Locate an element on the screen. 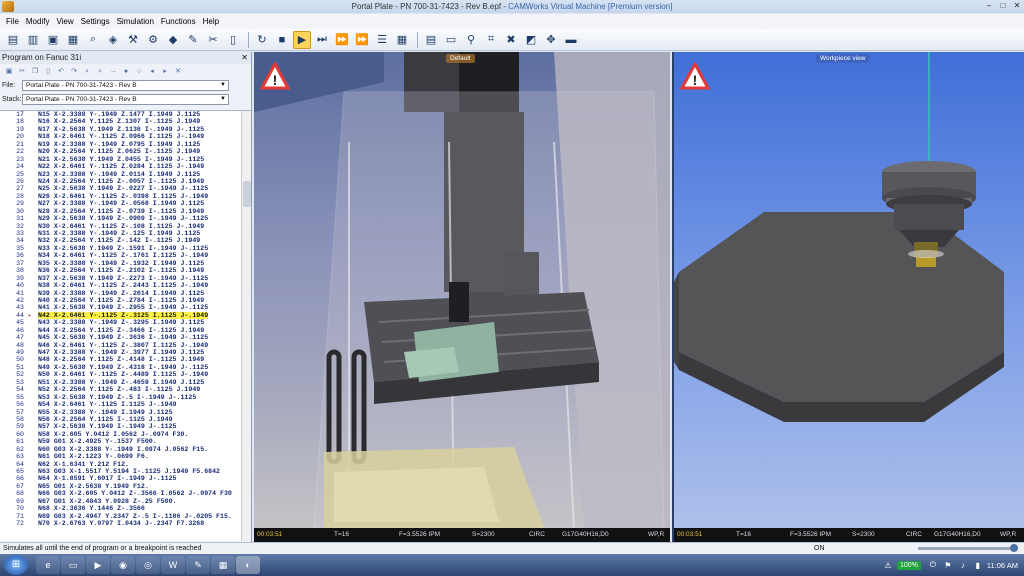 This screenshot has height=576, width=1024. layers-icon: ◈ is located at coordinates (113, 40).